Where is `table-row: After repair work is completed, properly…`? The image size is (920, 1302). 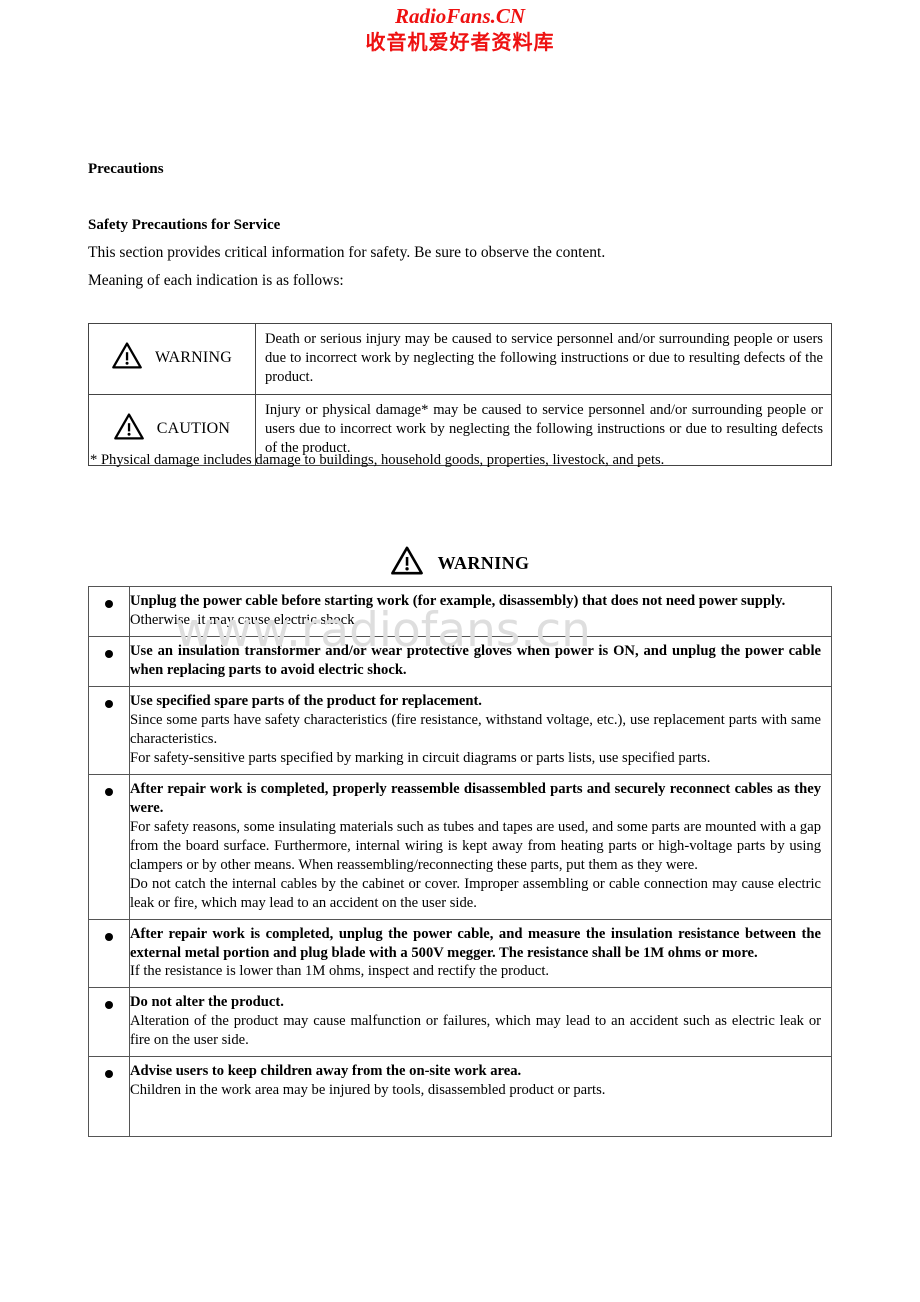
table-row: After repair work is completed, properly… is located at coordinates (460, 846).